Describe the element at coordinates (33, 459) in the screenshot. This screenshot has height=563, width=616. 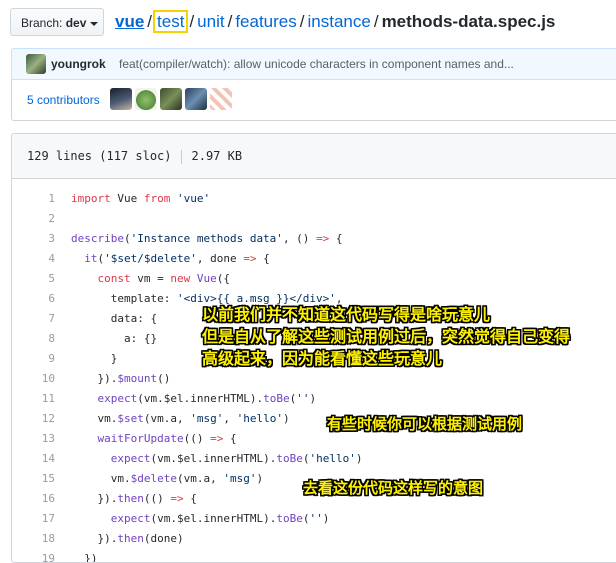
I see `line-number: 14` at that location.